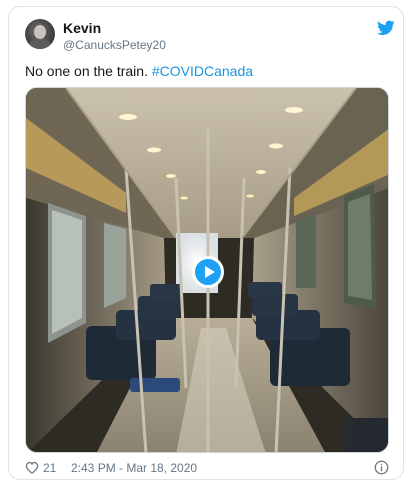 The height and width of the screenshot is (488, 414). I want to click on twitter-bird-icon, so click(386, 28).